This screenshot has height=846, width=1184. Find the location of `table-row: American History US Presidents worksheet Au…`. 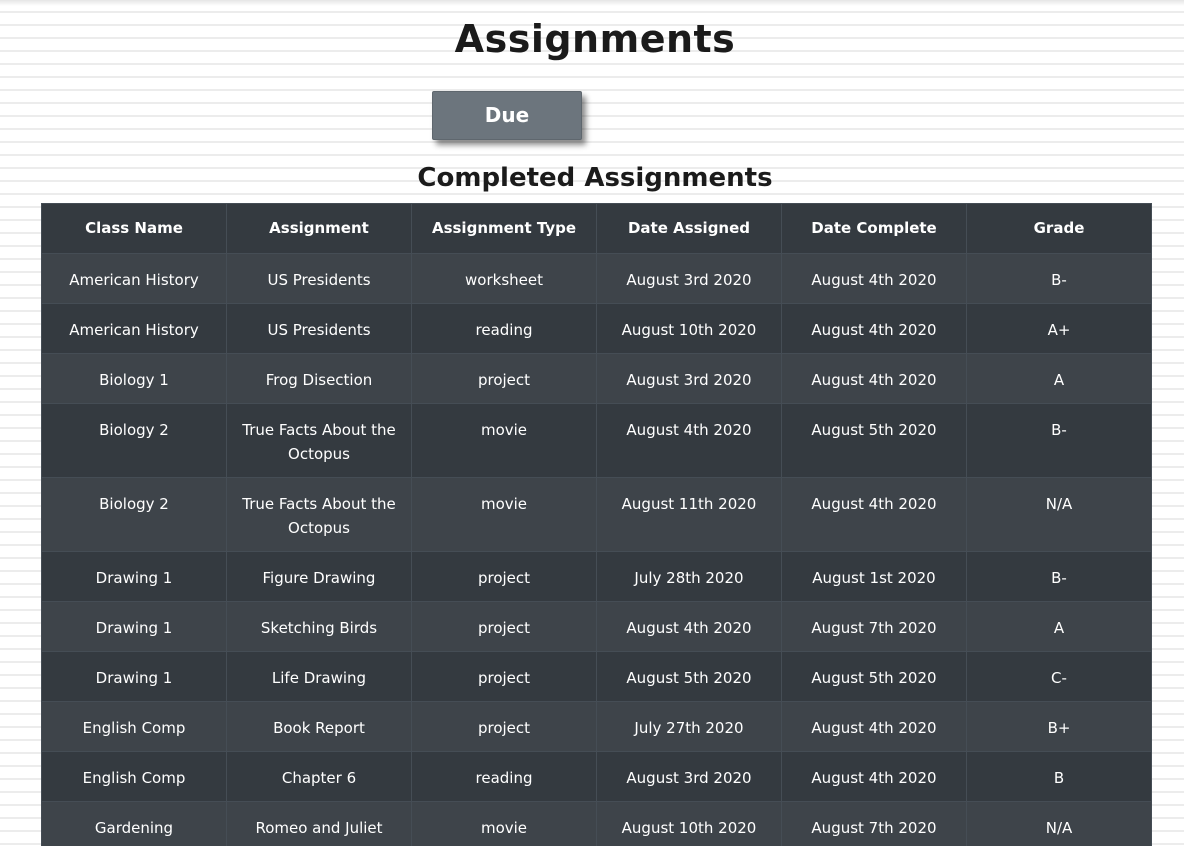

table-row: American History US Presidents worksheet Au… is located at coordinates (596, 278).